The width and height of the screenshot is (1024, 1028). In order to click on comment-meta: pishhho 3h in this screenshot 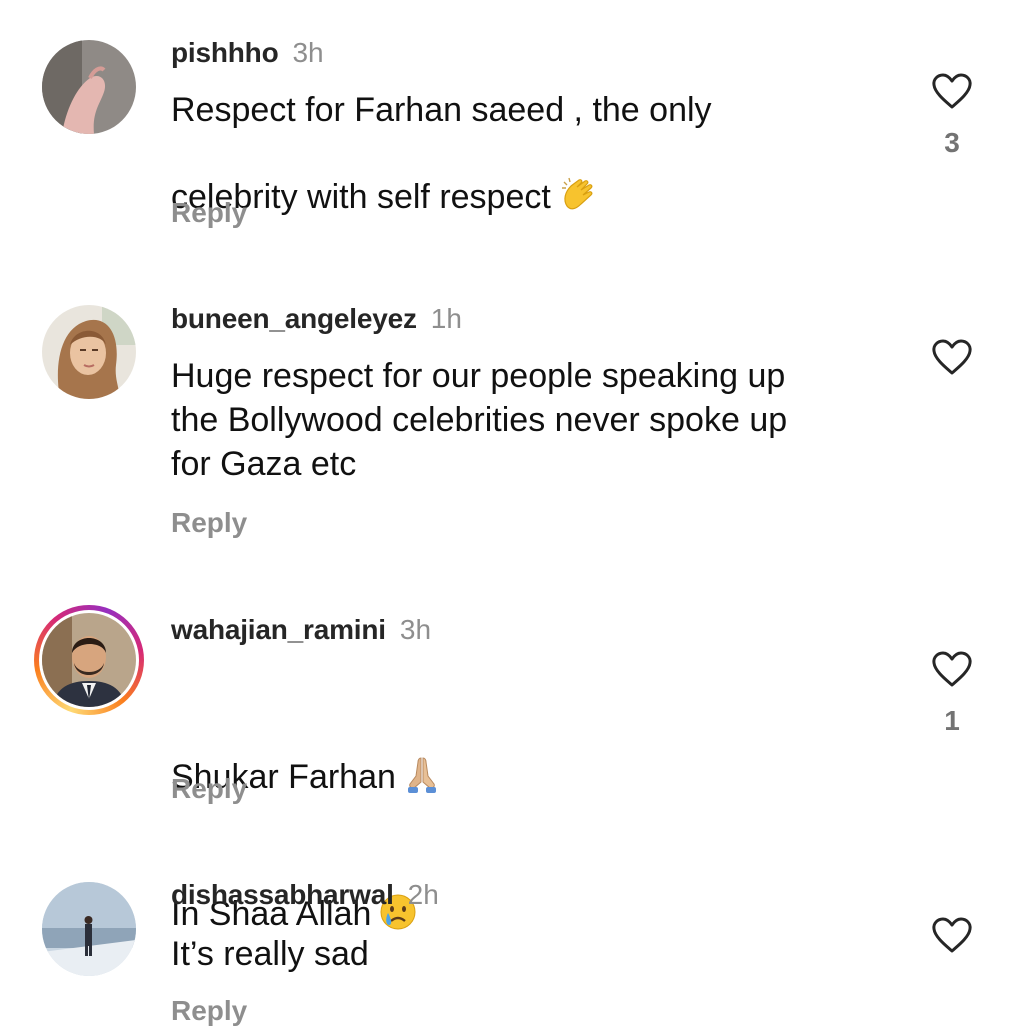, I will do `click(247, 53)`.